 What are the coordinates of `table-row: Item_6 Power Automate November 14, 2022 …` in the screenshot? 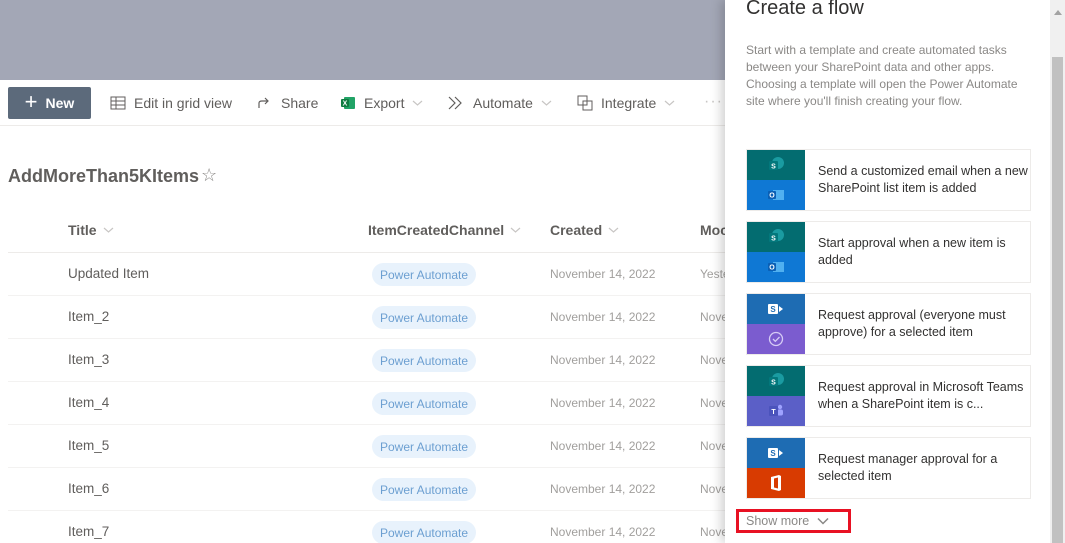 It's located at (366, 489).